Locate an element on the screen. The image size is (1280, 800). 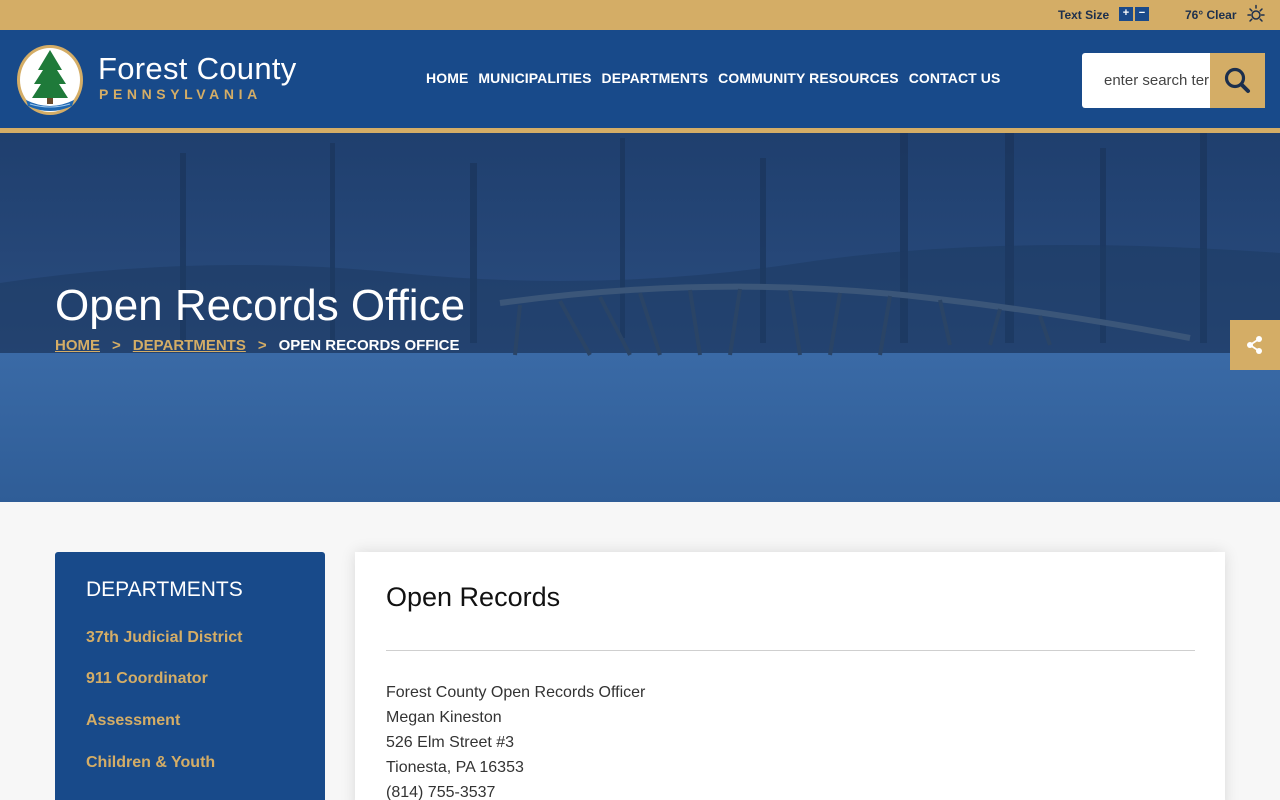
search-input is located at coordinates (1146, 80).